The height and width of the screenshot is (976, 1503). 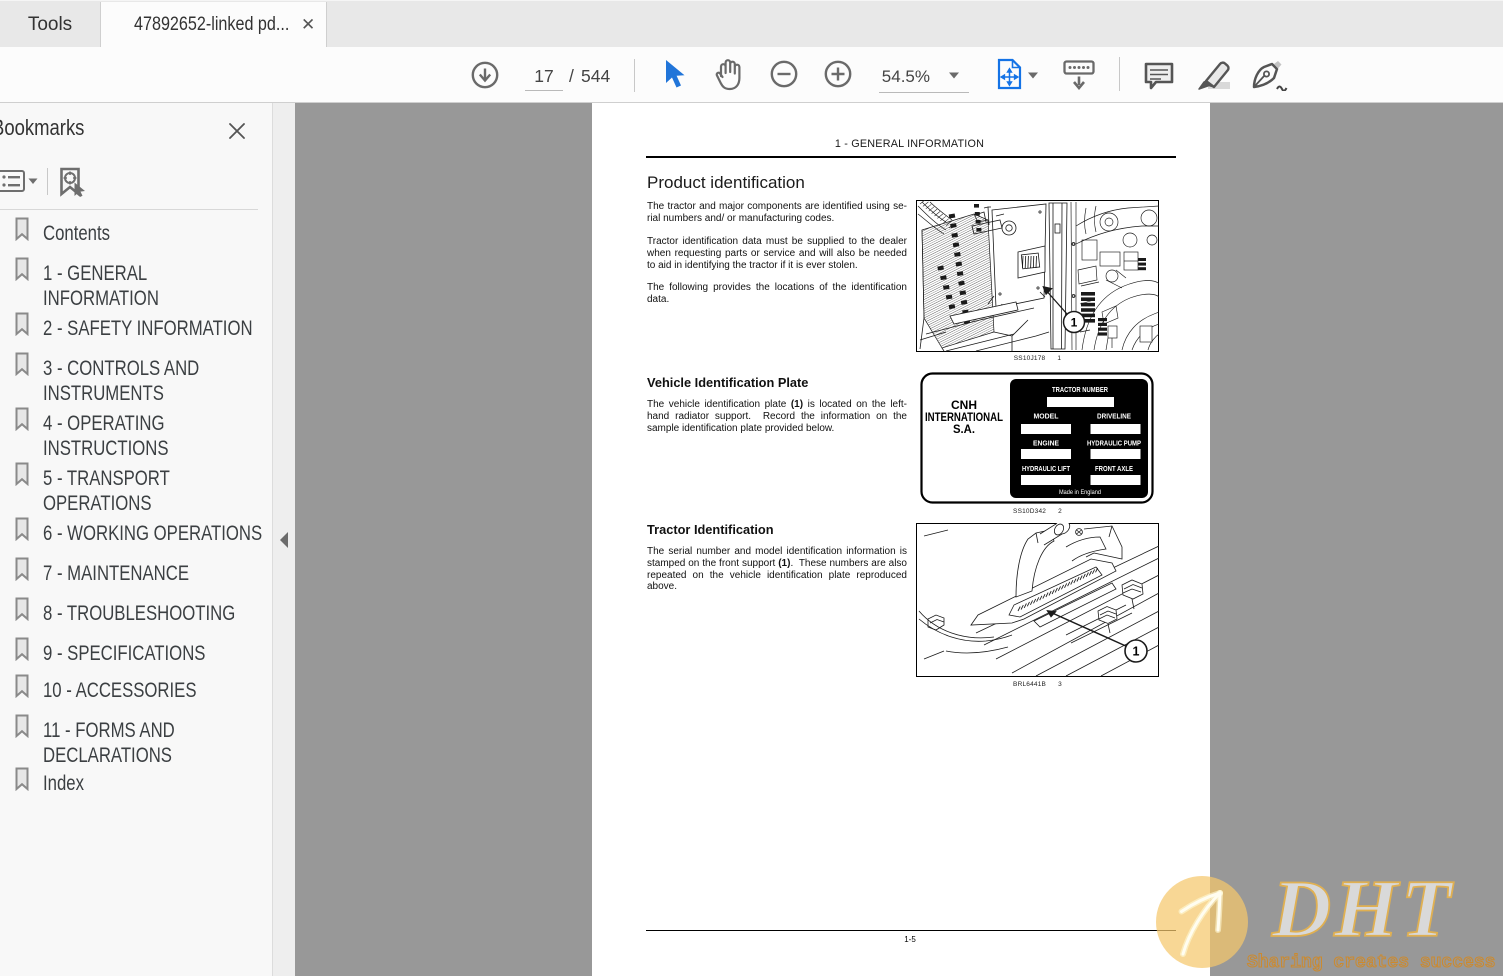 I want to click on svg-text: FRONT AXLE, so click(x=1114, y=469).